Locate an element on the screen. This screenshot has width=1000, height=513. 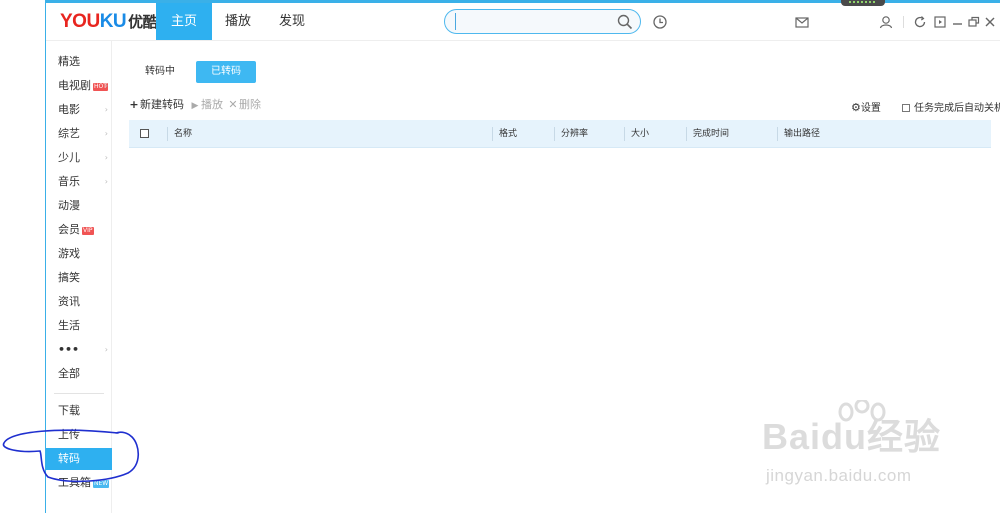
play-label: 播放 is located at coordinates (212, 104).